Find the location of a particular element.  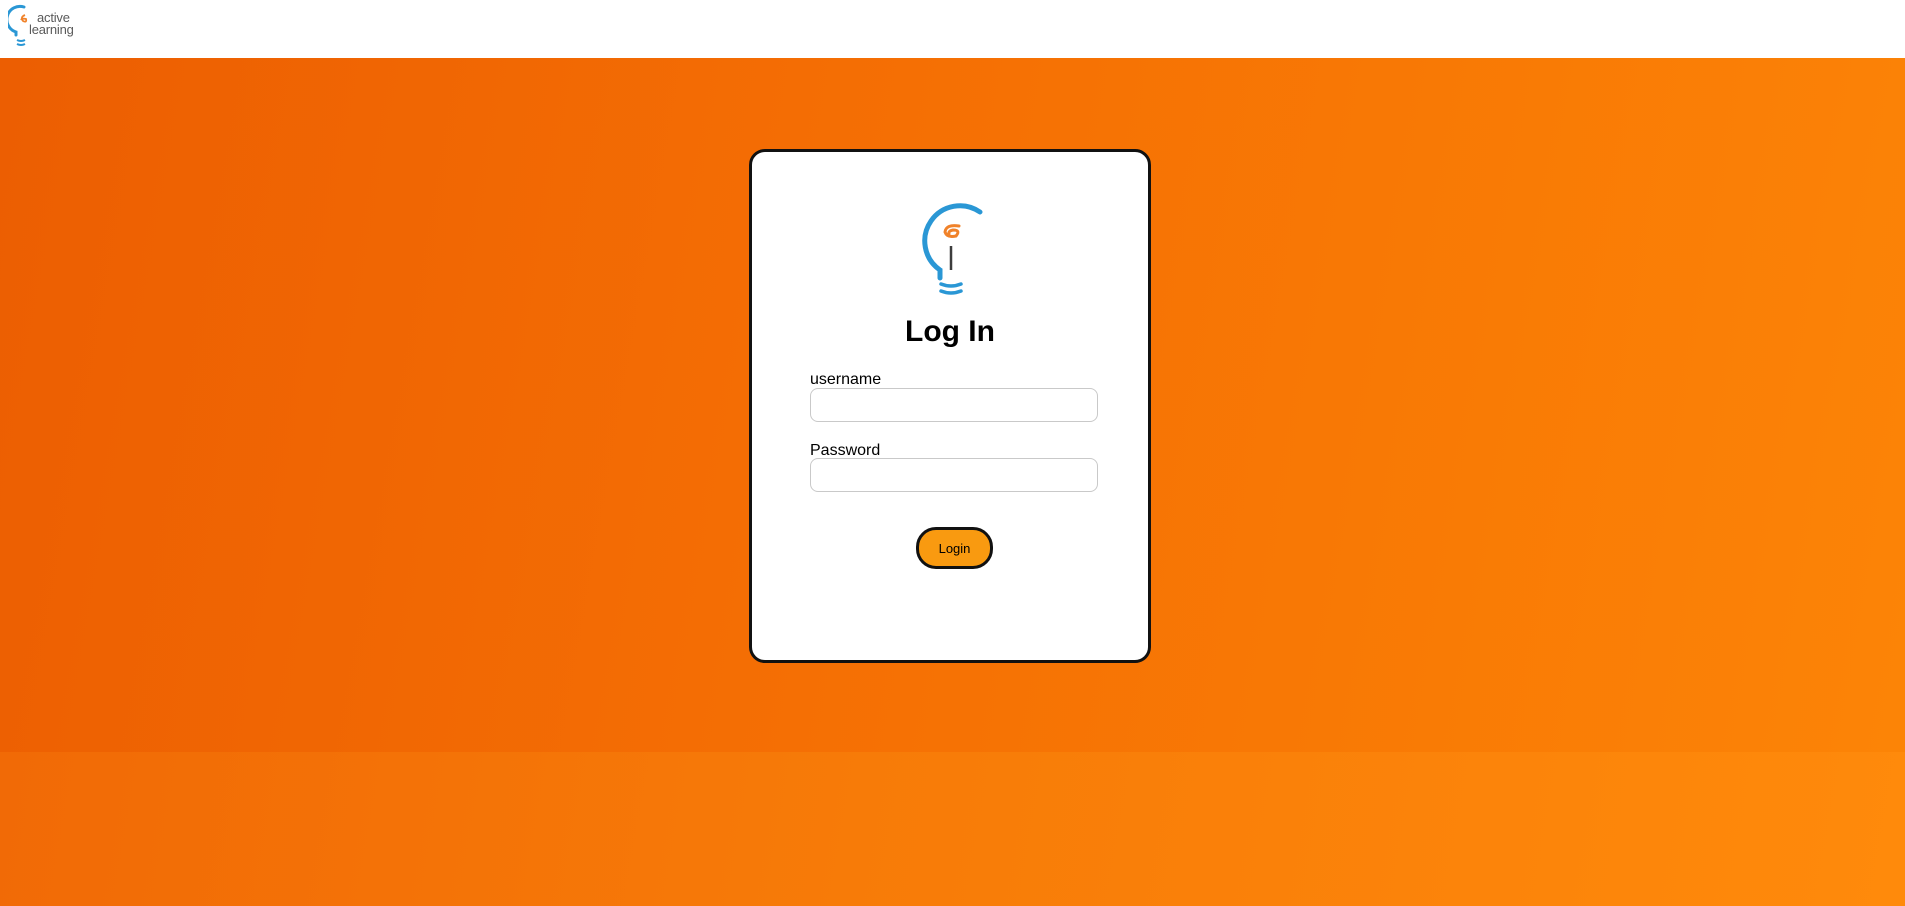

brand-logo: active learning is located at coordinates (43, 26).